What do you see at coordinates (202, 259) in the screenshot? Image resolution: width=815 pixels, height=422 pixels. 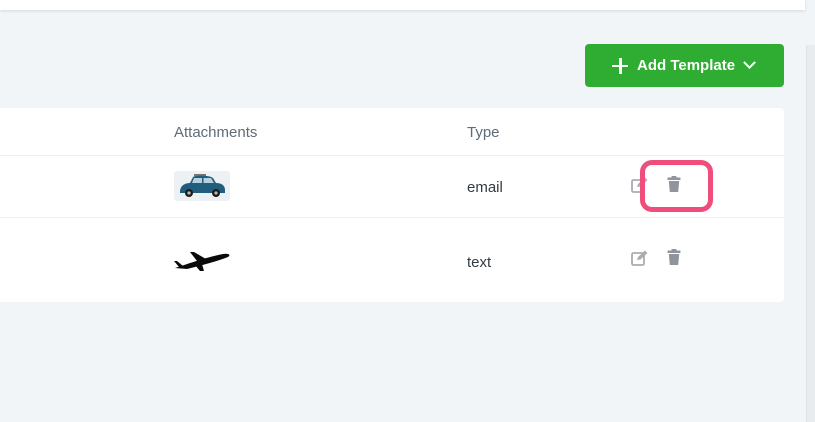 I see `airplane-attachment-thumbnail` at bounding box center [202, 259].